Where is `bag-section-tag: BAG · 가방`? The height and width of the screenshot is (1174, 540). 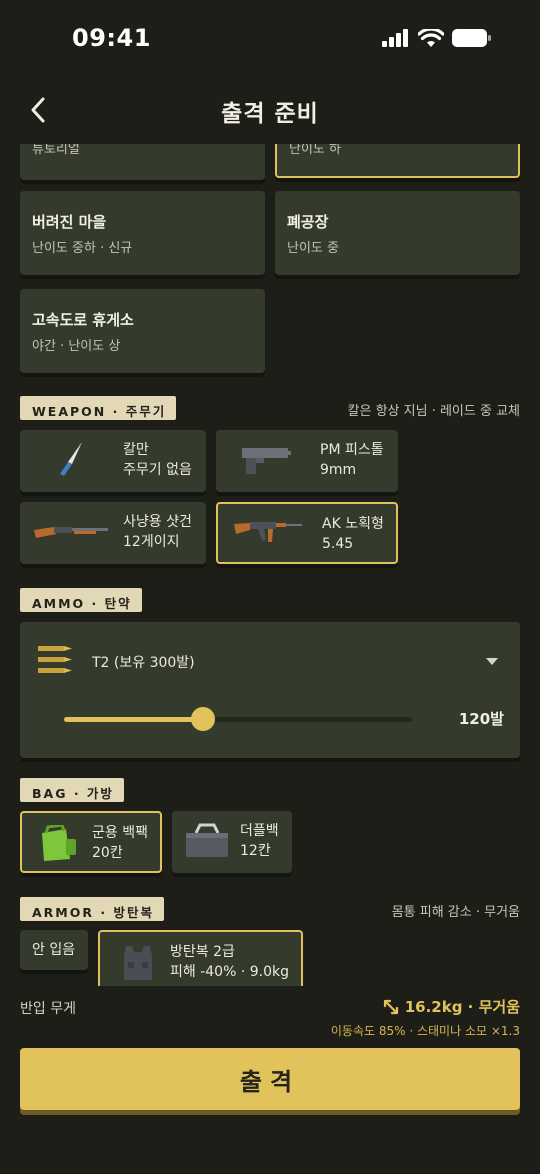
bag-section-tag: BAG · 가방 is located at coordinates (72, 790).